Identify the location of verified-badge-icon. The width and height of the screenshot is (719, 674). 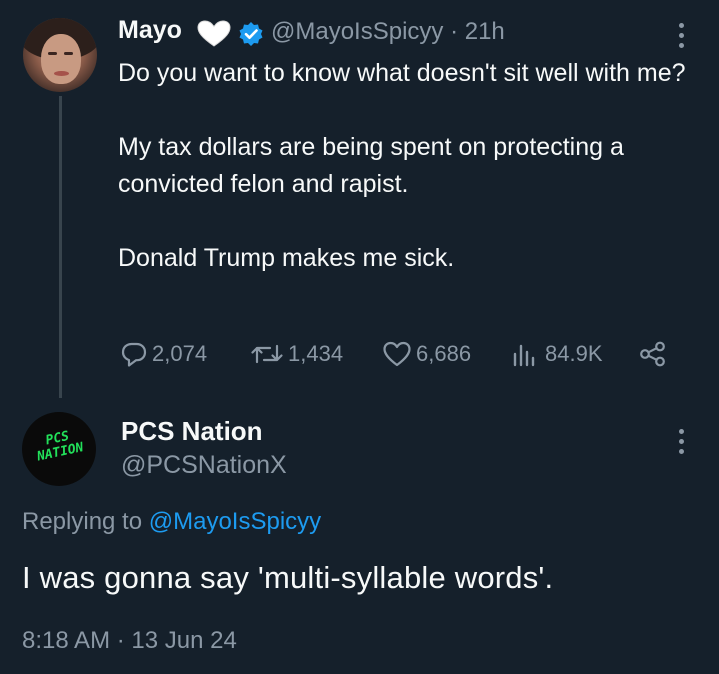
(251, 34).